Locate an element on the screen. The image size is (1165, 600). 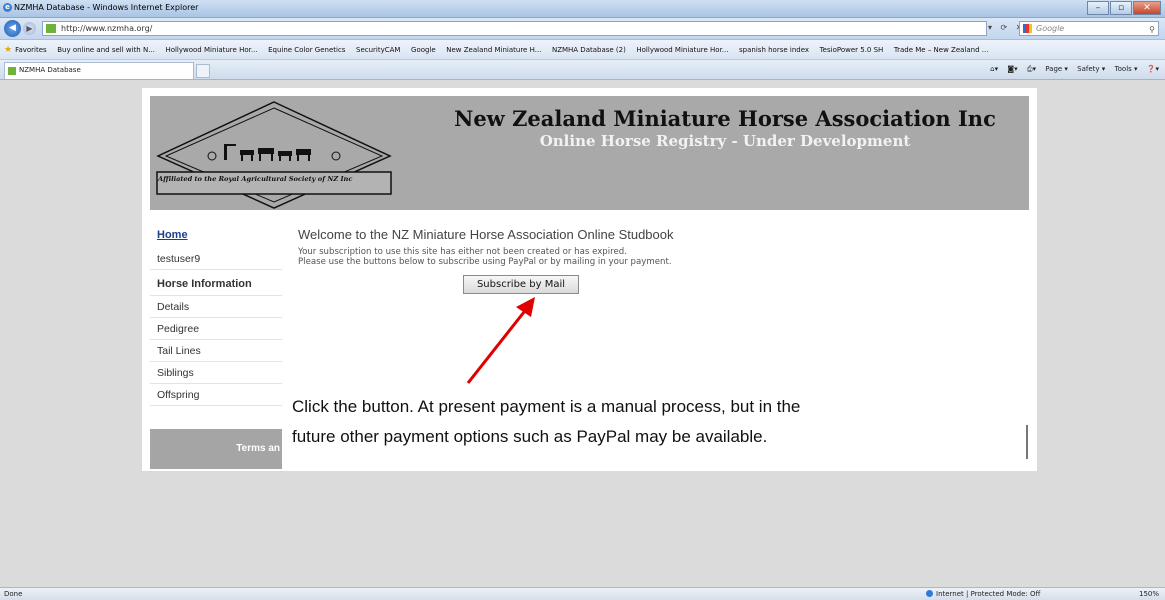
favorite-link: Google is located at coordinates (423, 50).